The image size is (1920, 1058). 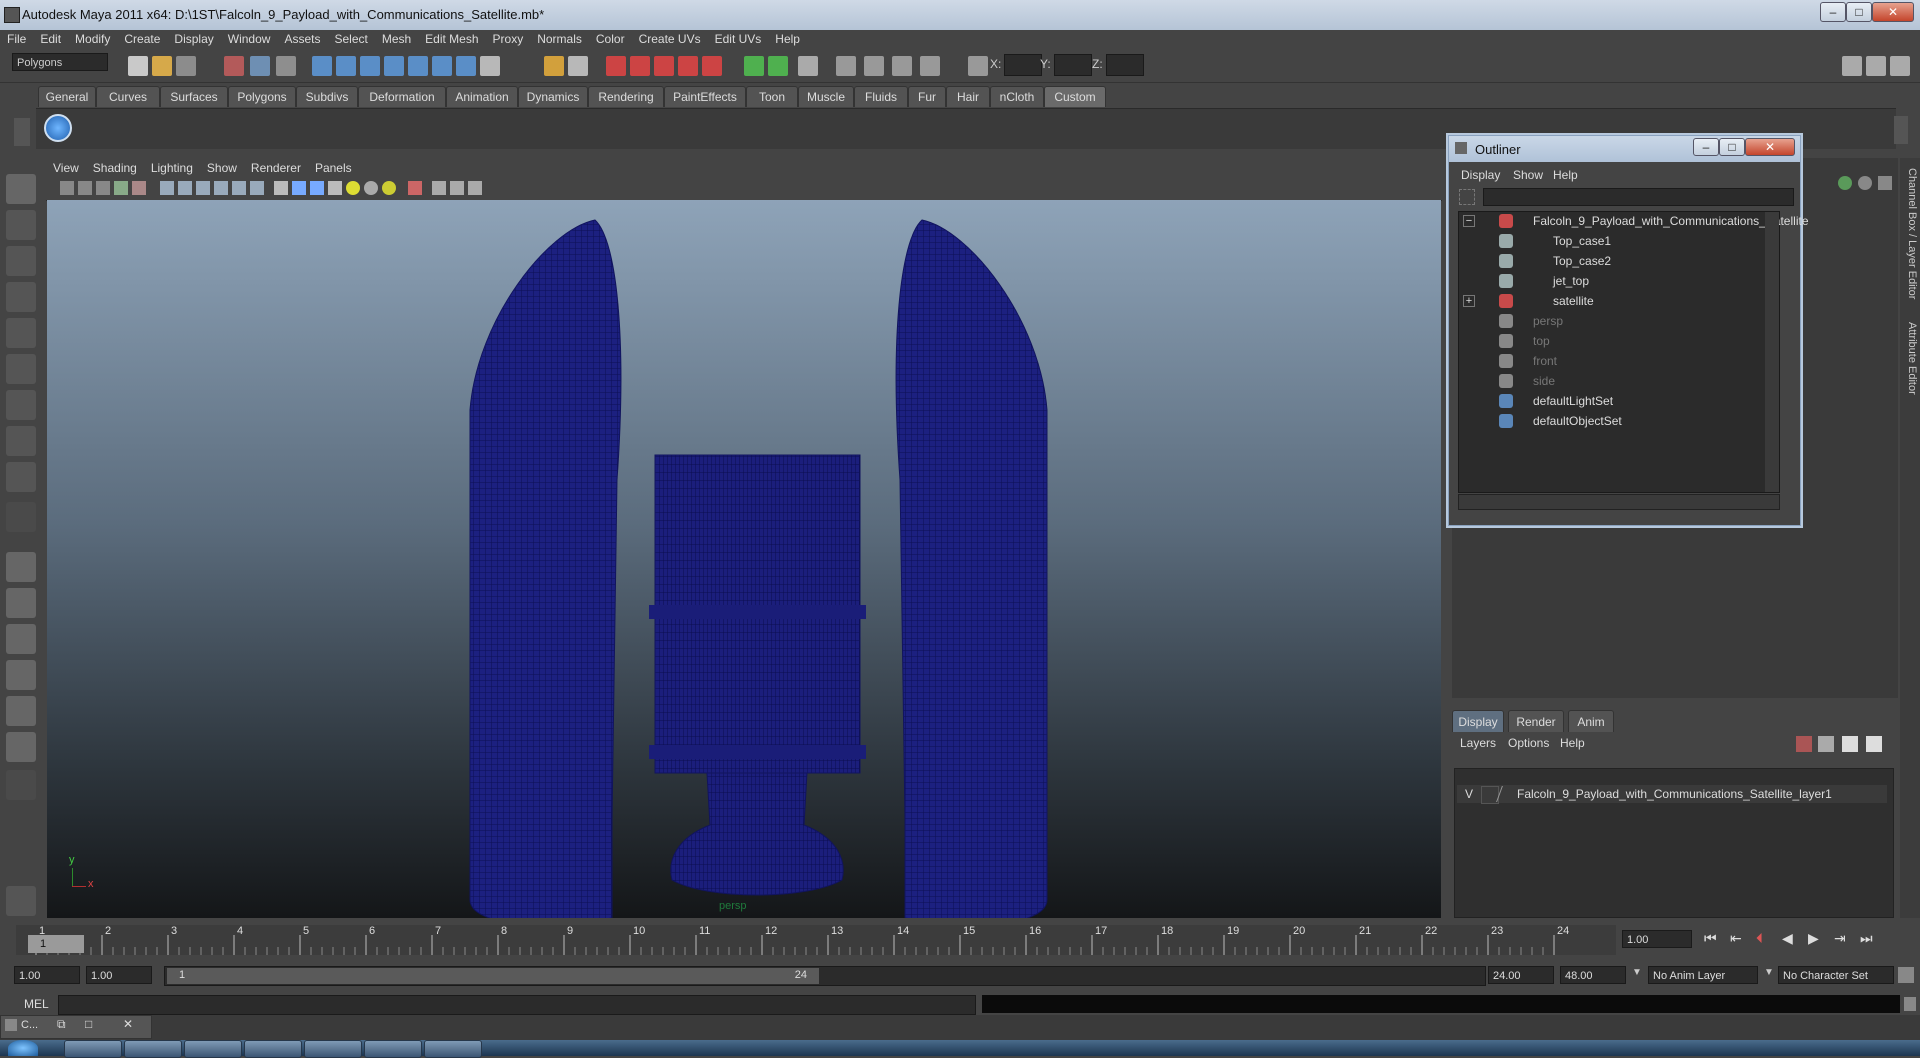 I want to click on channel-box-side-tab: Channel Box / Layer Editor, so click(x=1910, y=238).